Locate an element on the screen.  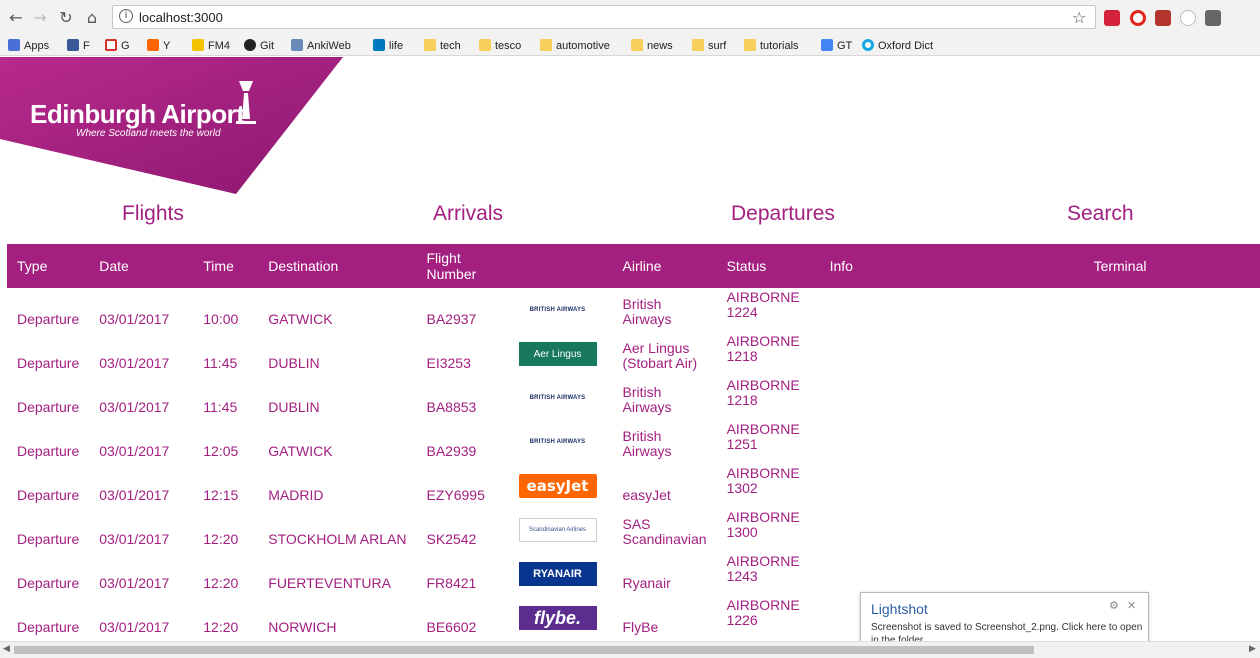
bookmark-f: F is located at coordinates (78, 46).